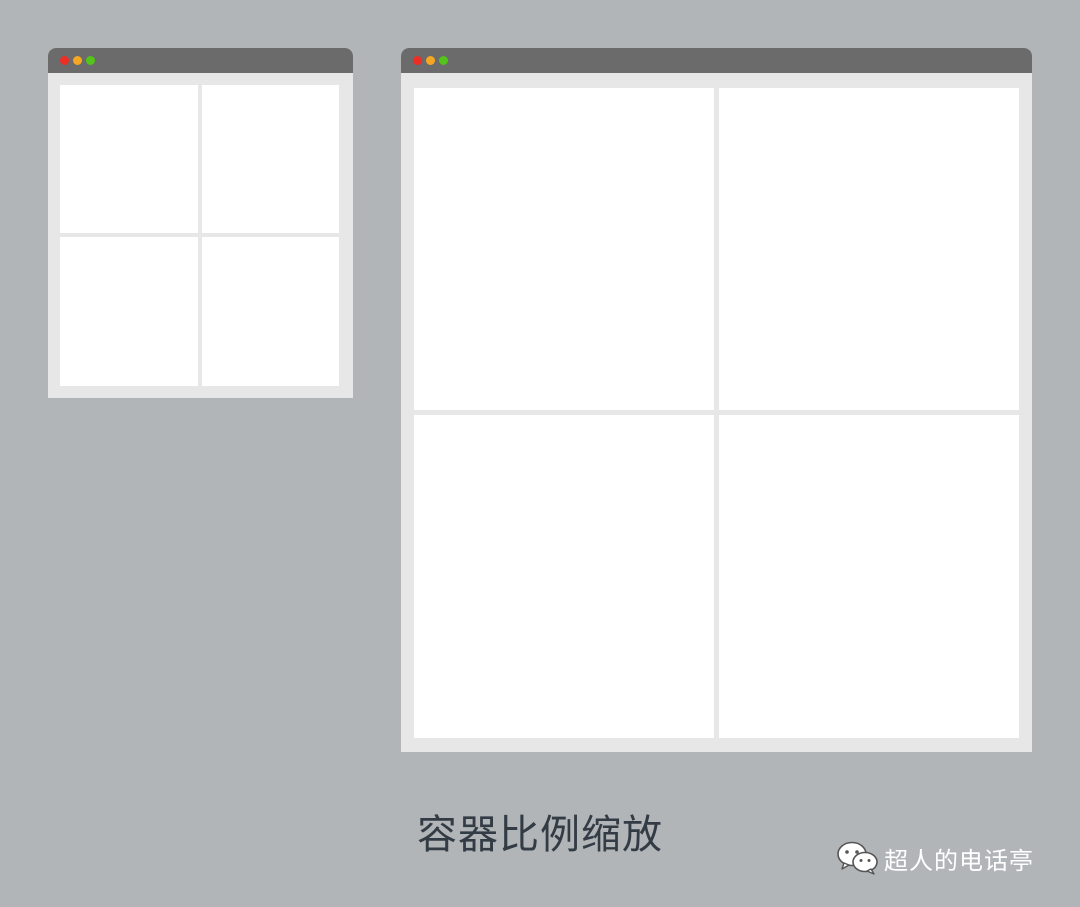 The height and width of the screenshot is (907, 1080). Describe the element at coordinates (540, 835) in the screenshot. I see `caption: 容器比例缩放` at that location.